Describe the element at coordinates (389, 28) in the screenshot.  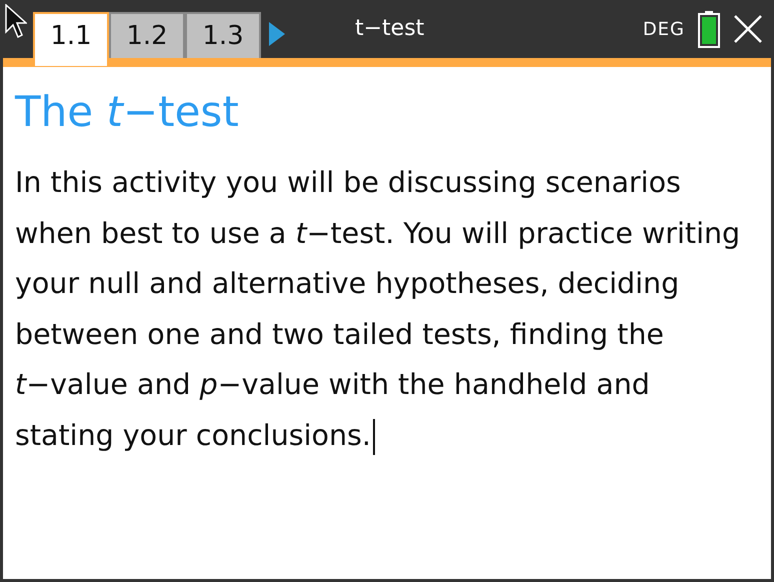
I see `document-title: t−test` at that location.